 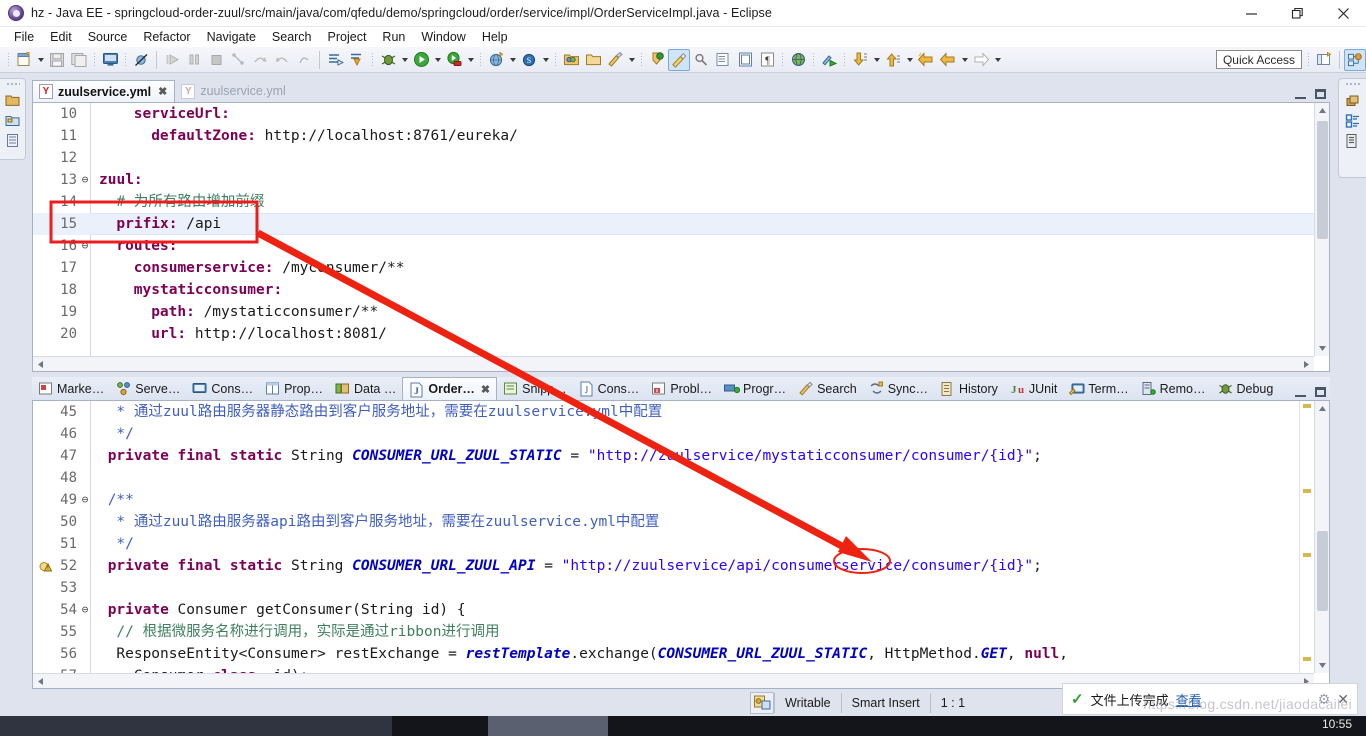 What do you see at coordinates (40, 60) in the screenshot?
I see `new-wizard-dropdown-icon` at bounding box center [40, 60].